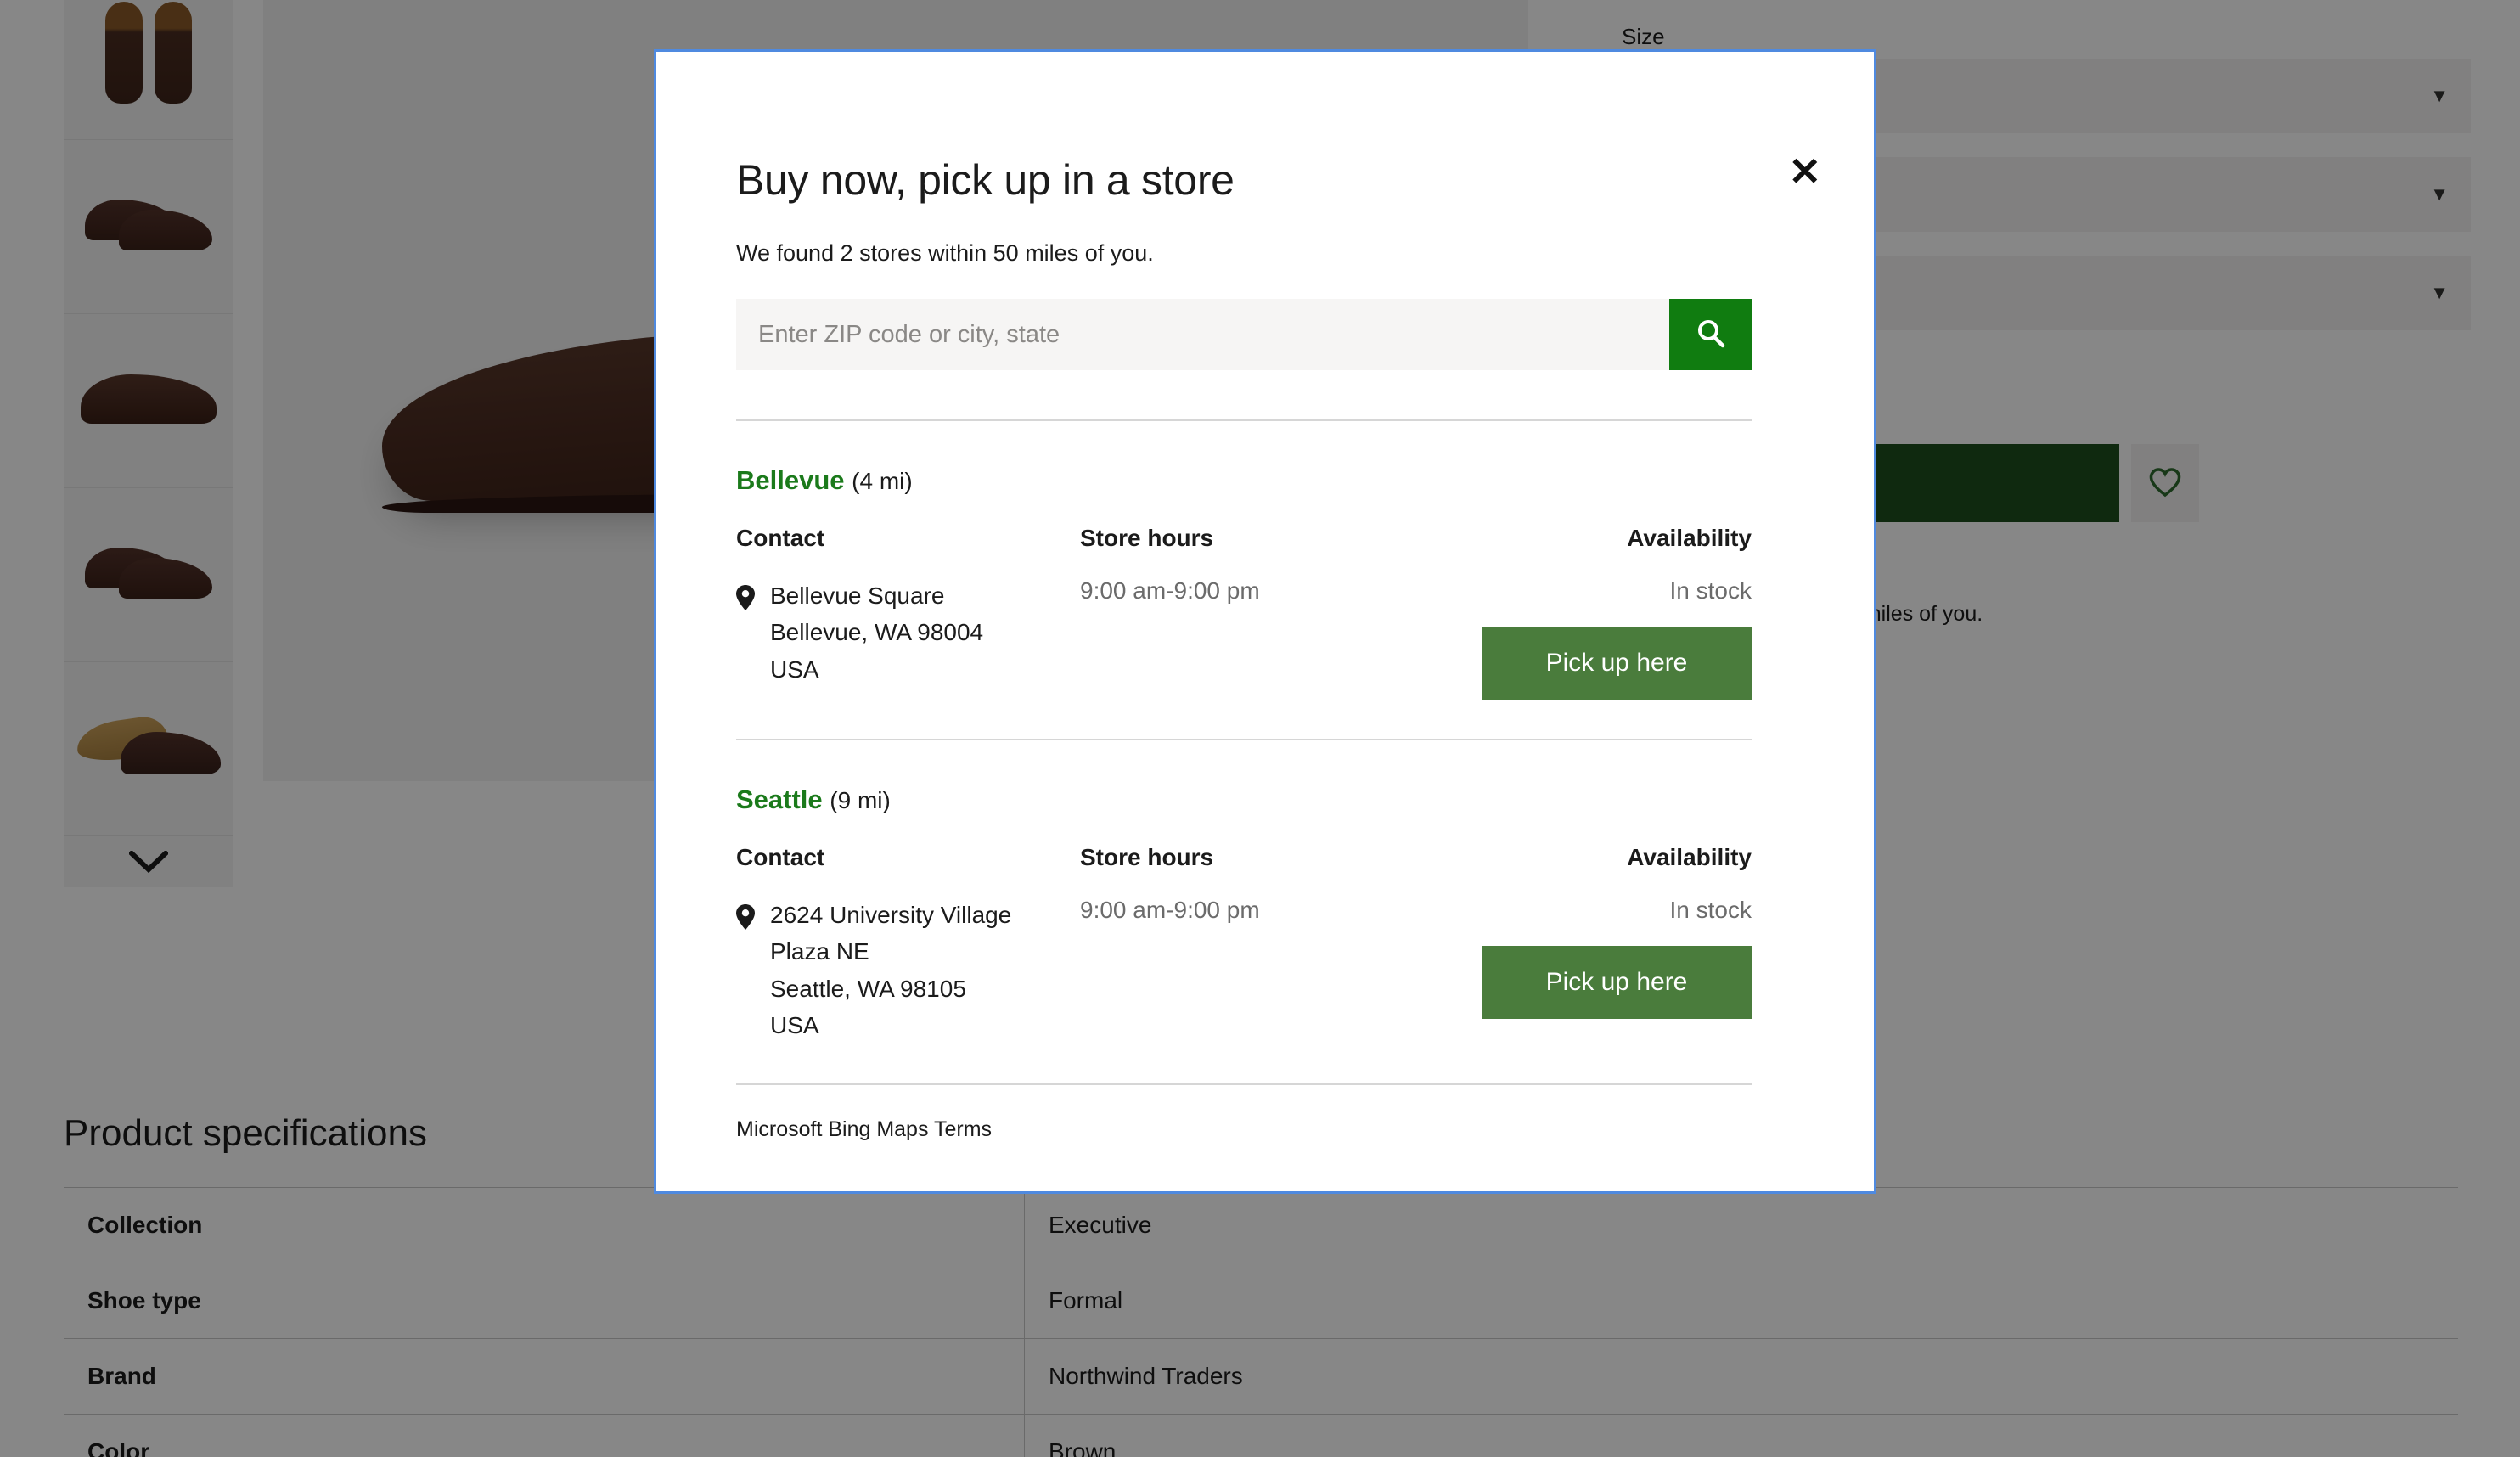  I want to click on store-name: Bellevue (4 mi), so click(1244, 481).